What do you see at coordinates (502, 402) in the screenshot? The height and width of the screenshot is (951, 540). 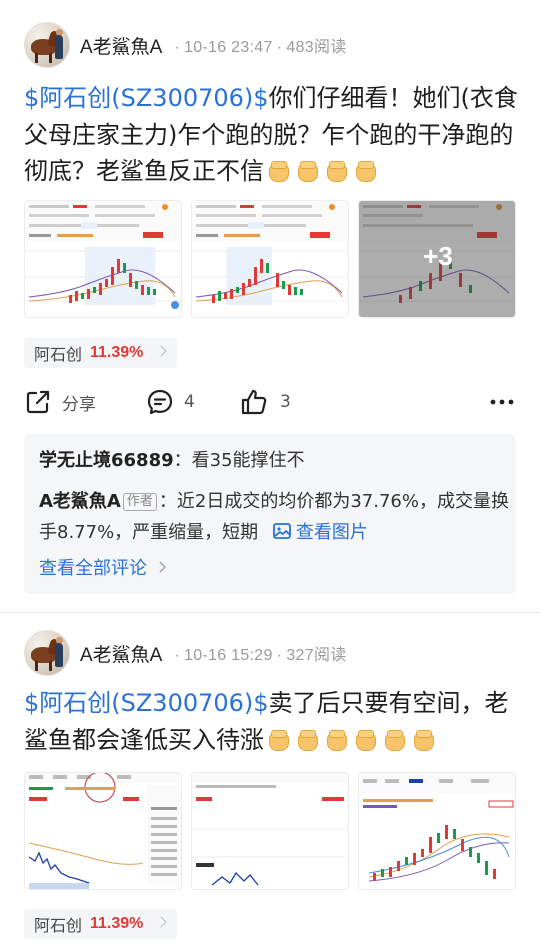 I see `more-dots-icon` at bounding box center [502, 402].